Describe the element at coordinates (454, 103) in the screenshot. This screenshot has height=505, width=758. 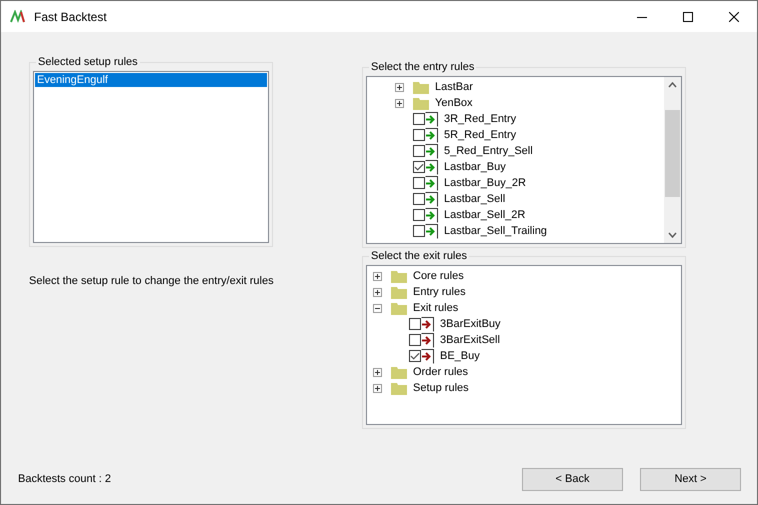
I see `tree-item: YenBox` at that location.